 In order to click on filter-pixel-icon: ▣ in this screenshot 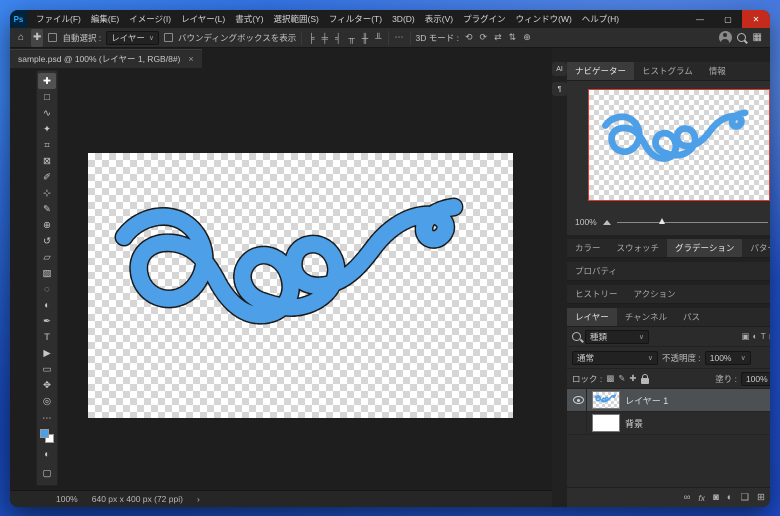, I will do `click(745, 336)`.